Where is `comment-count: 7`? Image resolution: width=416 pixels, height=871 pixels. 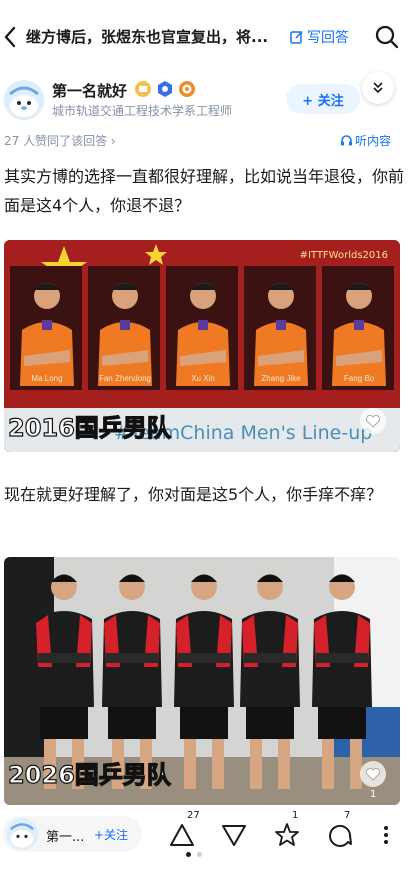 comment-count: 7 is located at coordinates (347, 815).